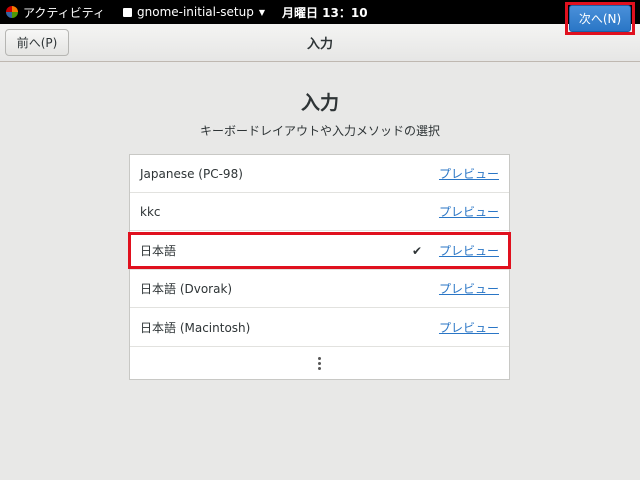 The height and width of the screenshot is (480, 640). I want to click on input-source-label: kkc, so click(150, 211).